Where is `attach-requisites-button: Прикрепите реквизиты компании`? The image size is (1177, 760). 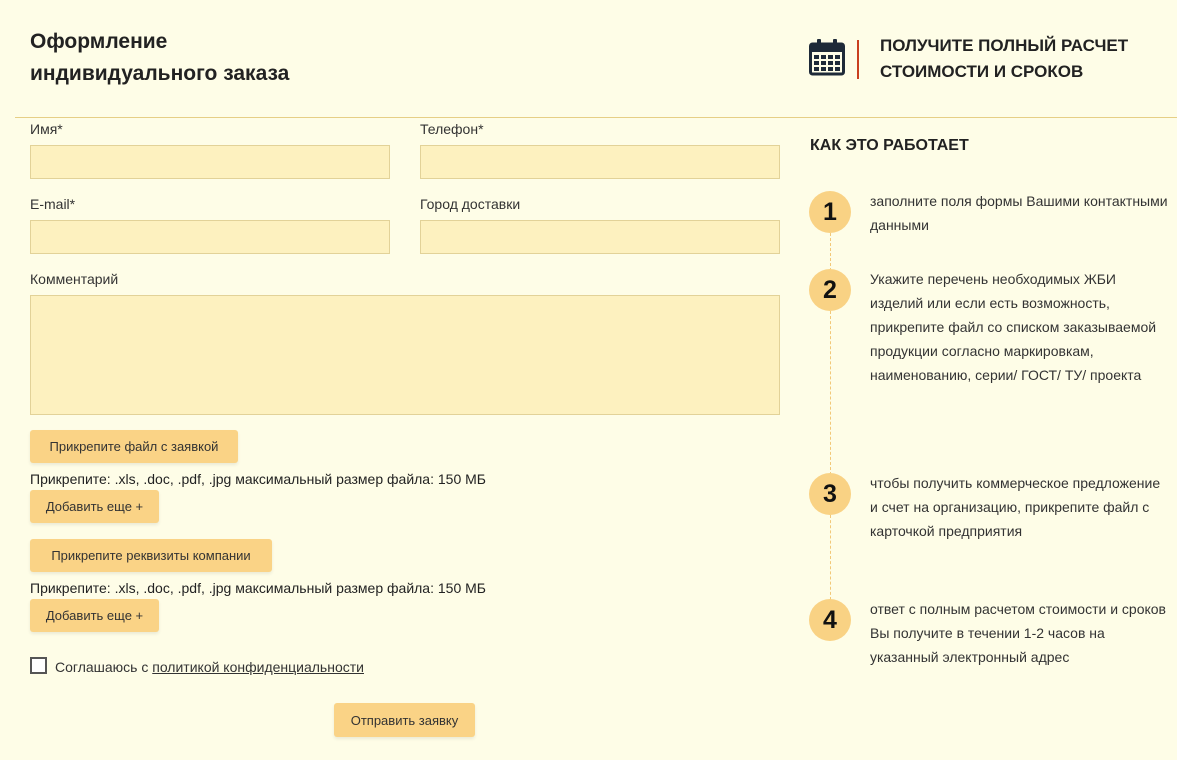
attach-requisites-button: Прикрепите реквизиты компании is located at coordinates (151, 555).